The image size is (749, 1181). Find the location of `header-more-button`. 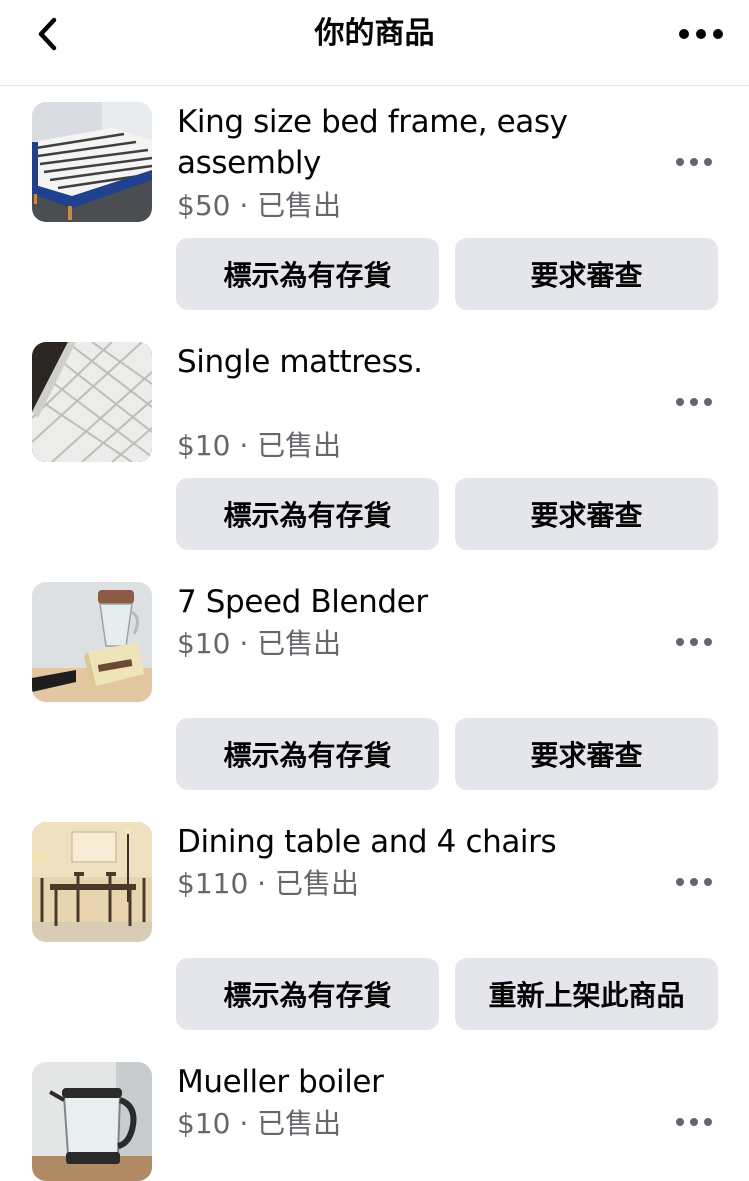

header-more-button is located at coordinates (701, 34).